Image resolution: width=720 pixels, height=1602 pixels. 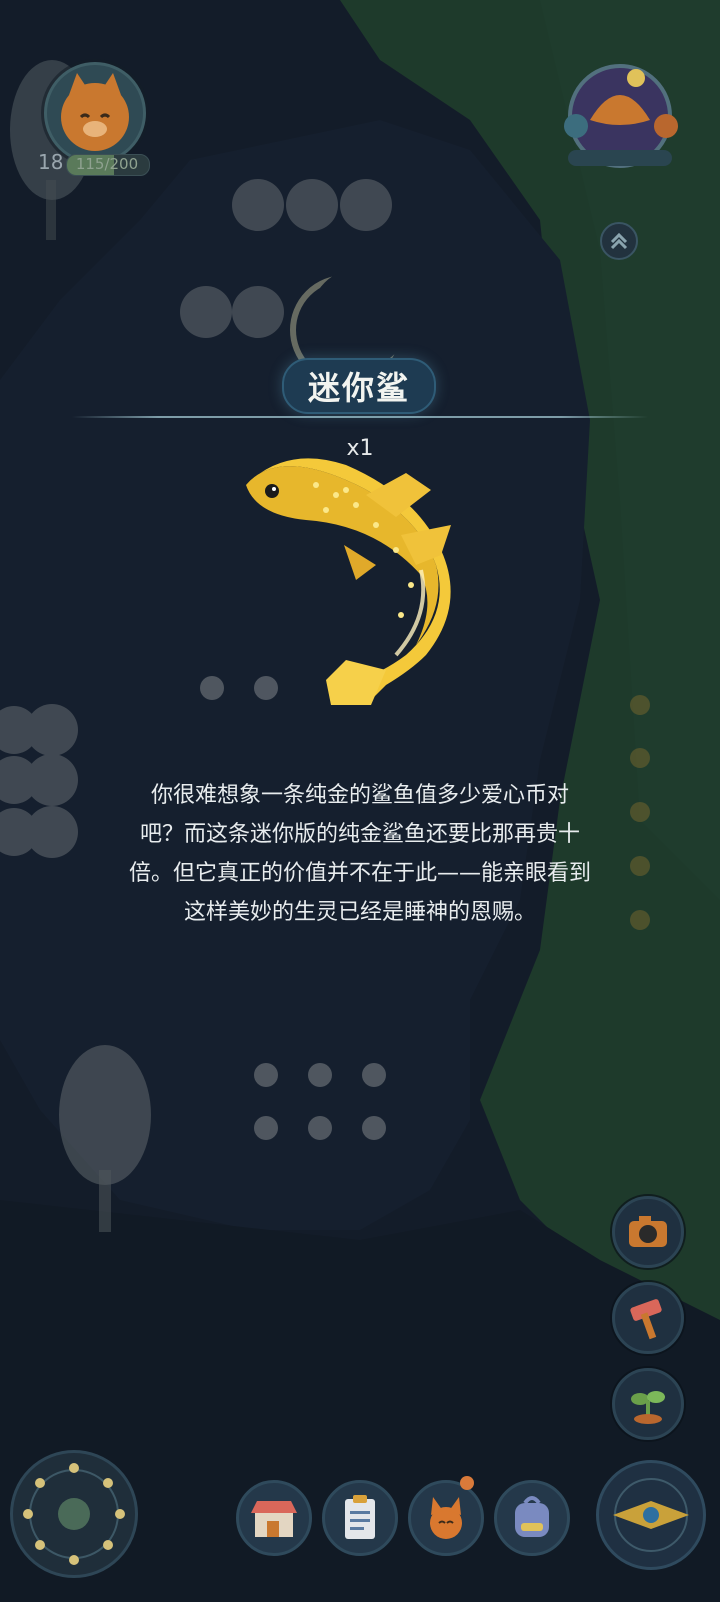 I want to click on pets-button, so click(x=446, y=1518).